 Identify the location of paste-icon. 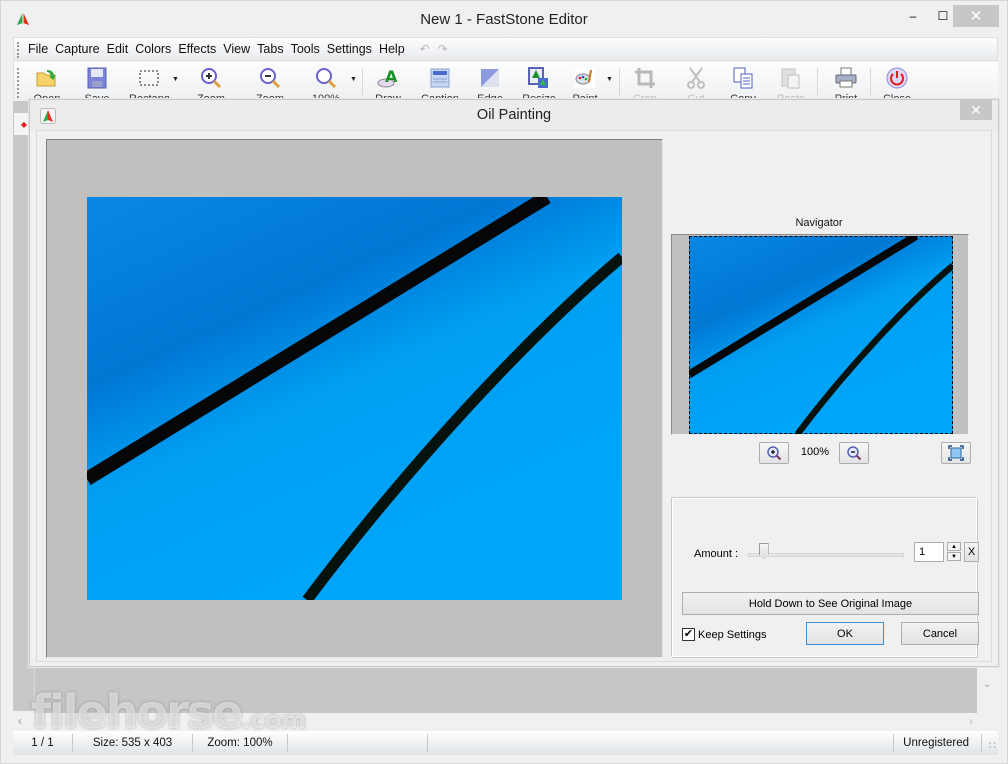
(790, 78).